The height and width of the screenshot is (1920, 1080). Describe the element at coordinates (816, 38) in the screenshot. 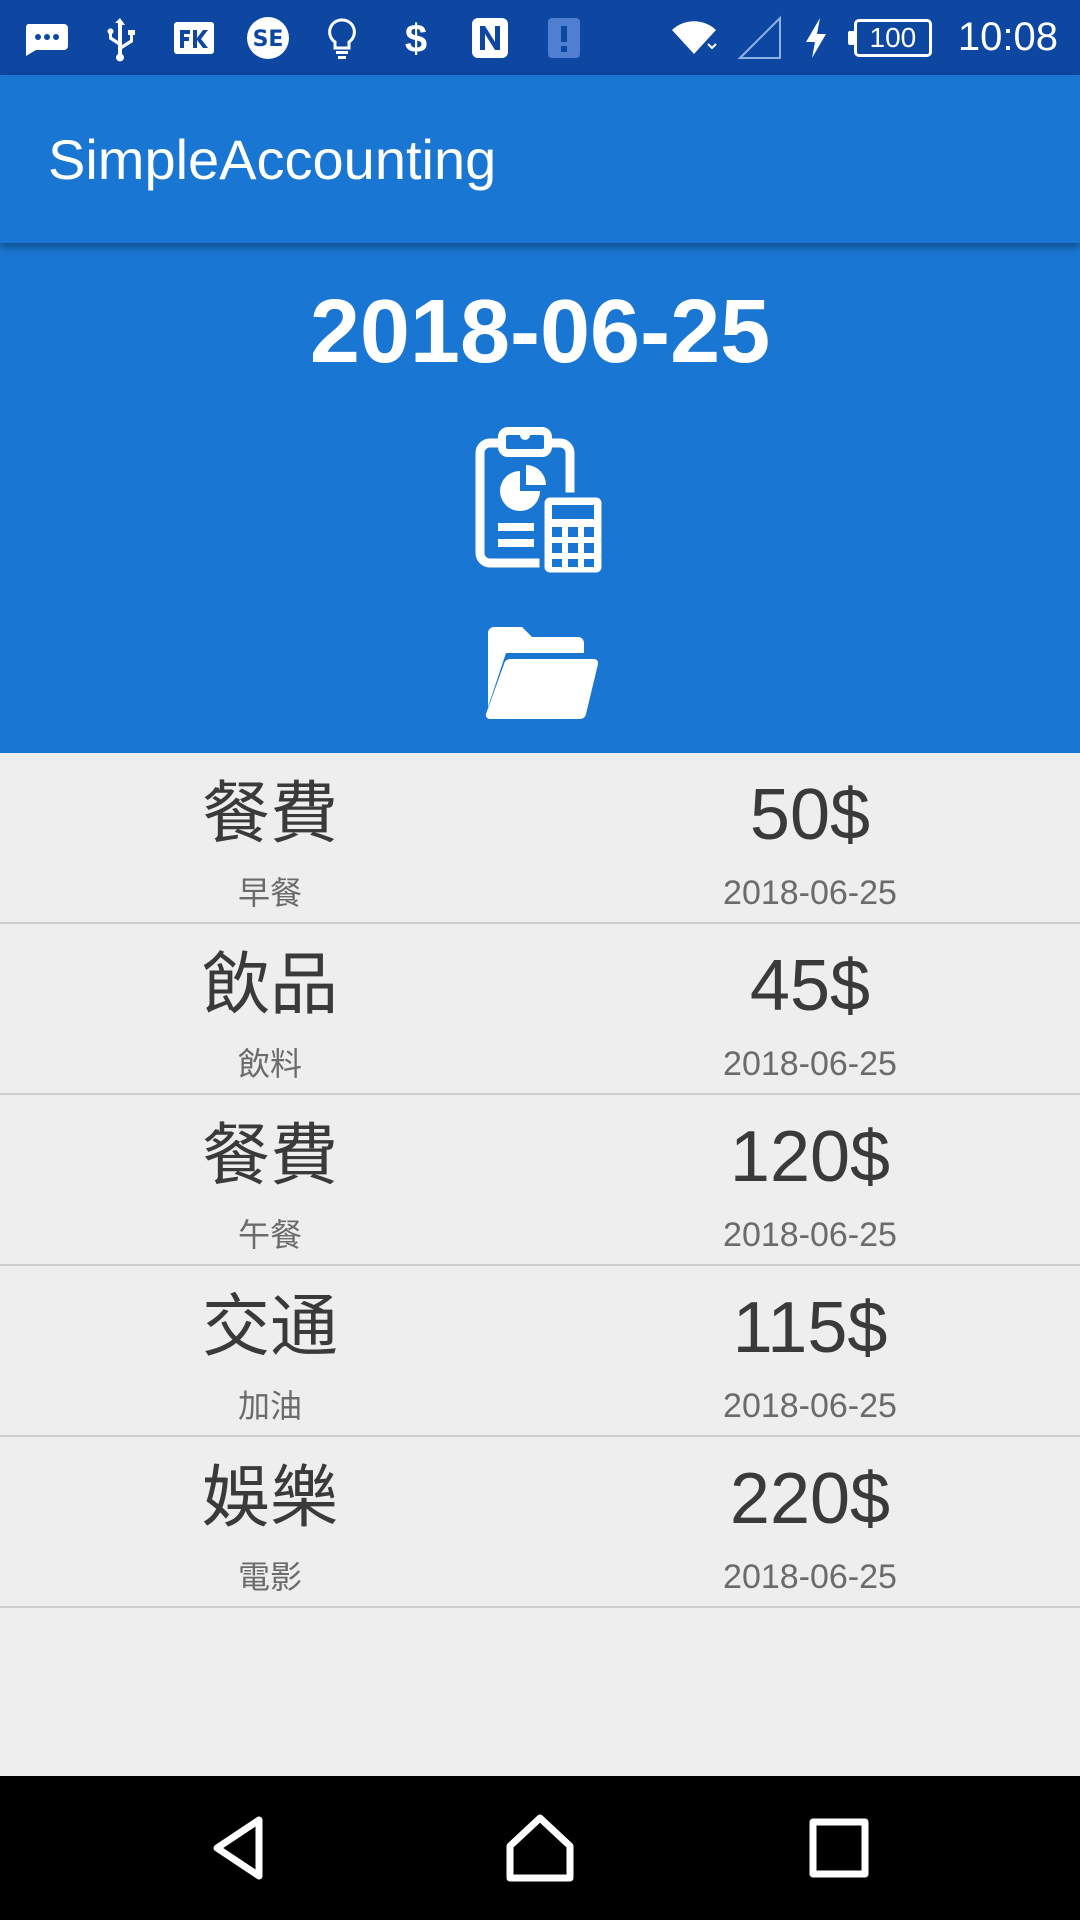

I see `charging-icon` at that location.